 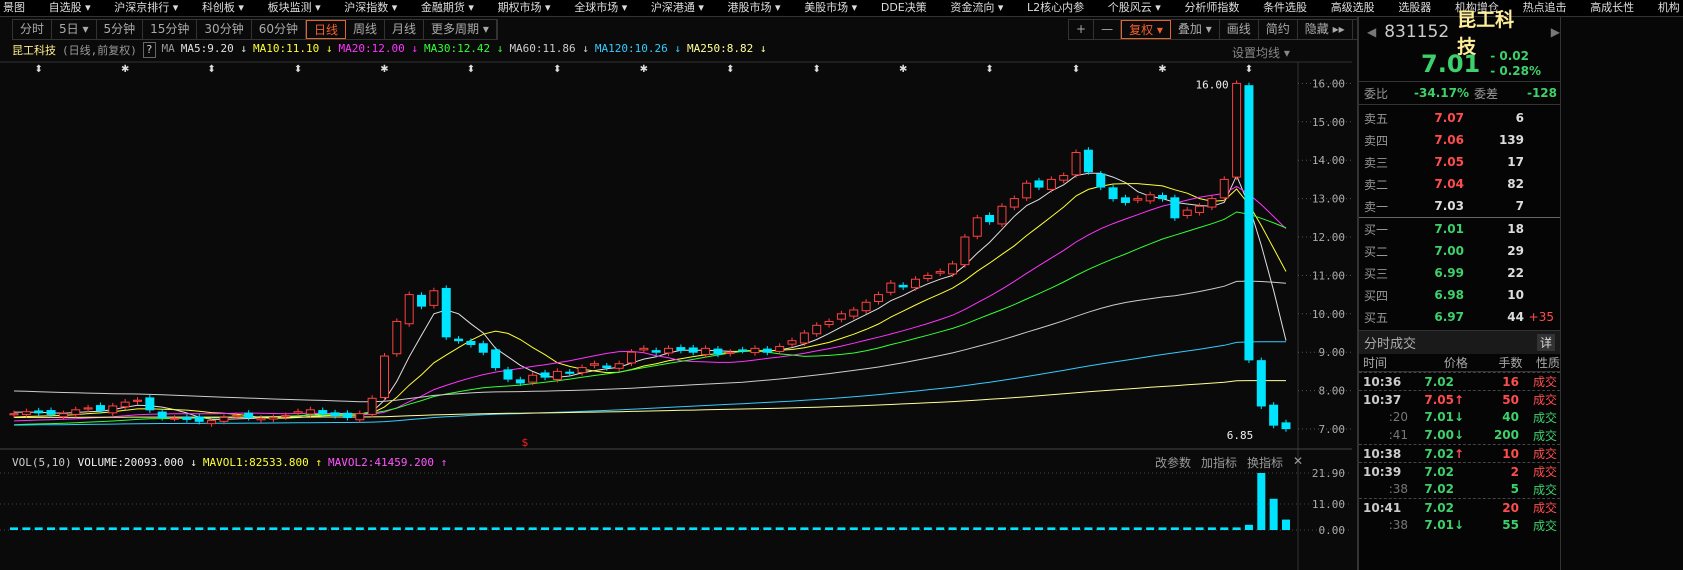 What do you see at coordinates (1414, 8) in the screenshot?
I see `menu-item: 选股器` at bounding box center [1414, 8].